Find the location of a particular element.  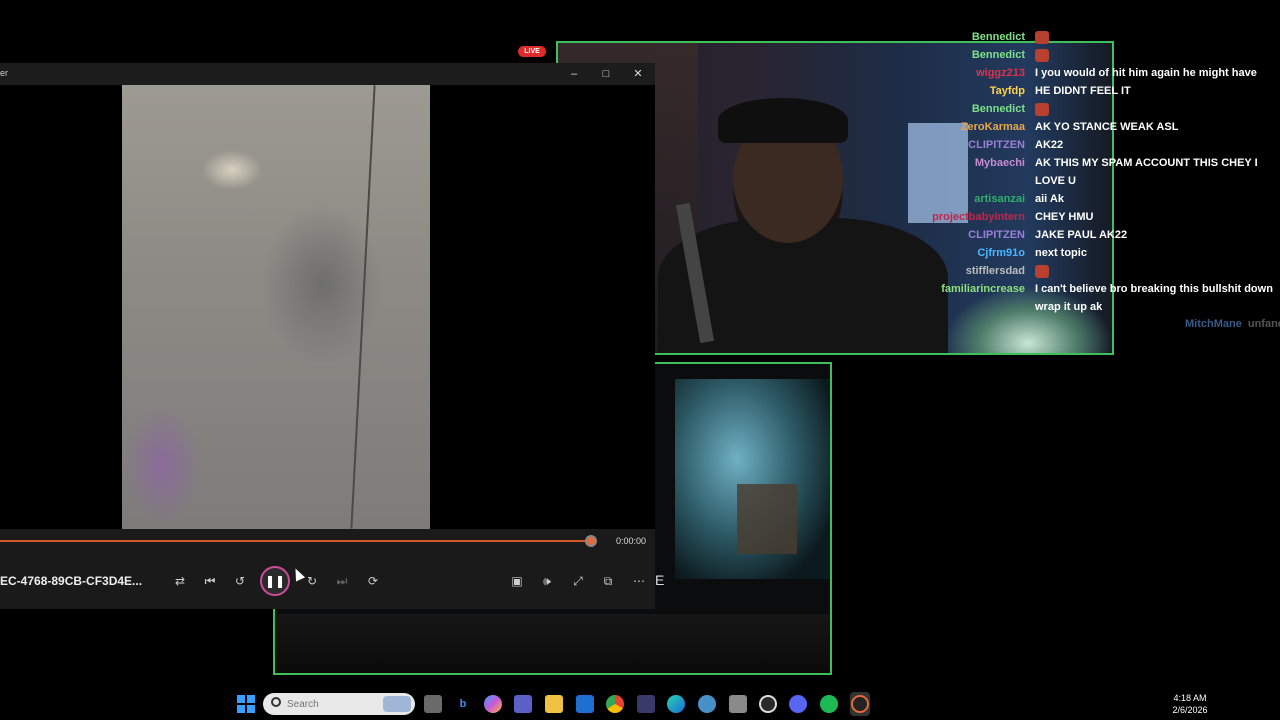

edge-icon is located at coordinates (676, 704).